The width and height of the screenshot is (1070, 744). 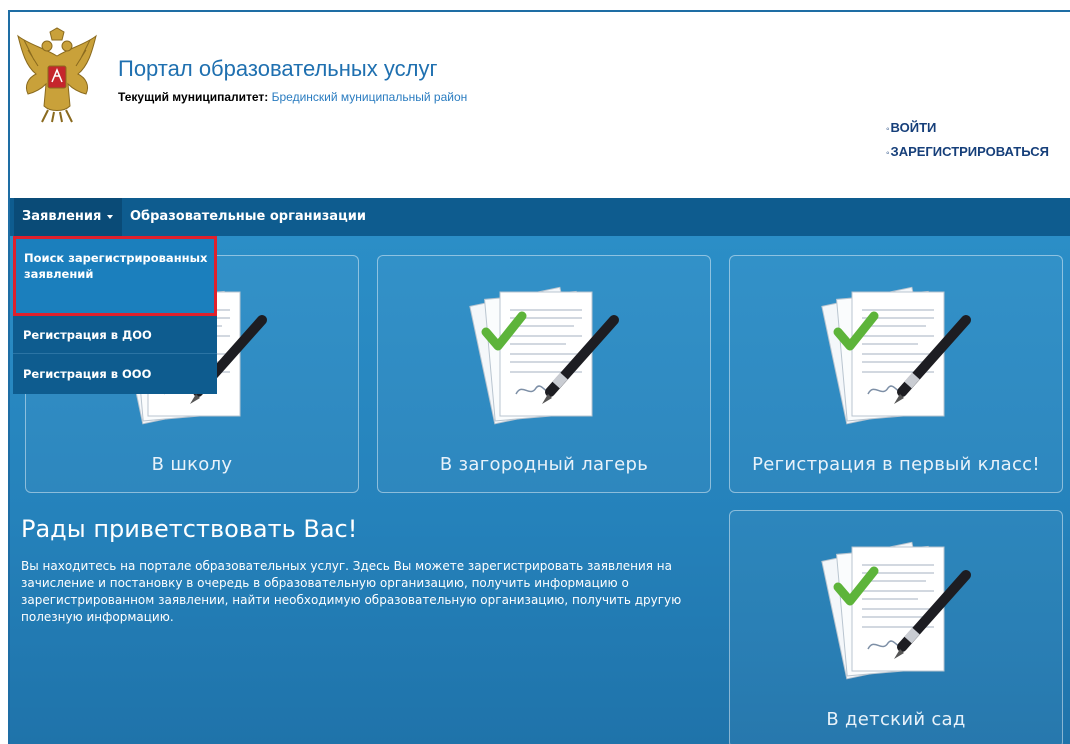 What do you see at coordinates (967, 153) in the screenshot?
I see `register-link: ЗАРЕГИСТРИРОВАТЬСЯ` at bounding box center [967, 153].